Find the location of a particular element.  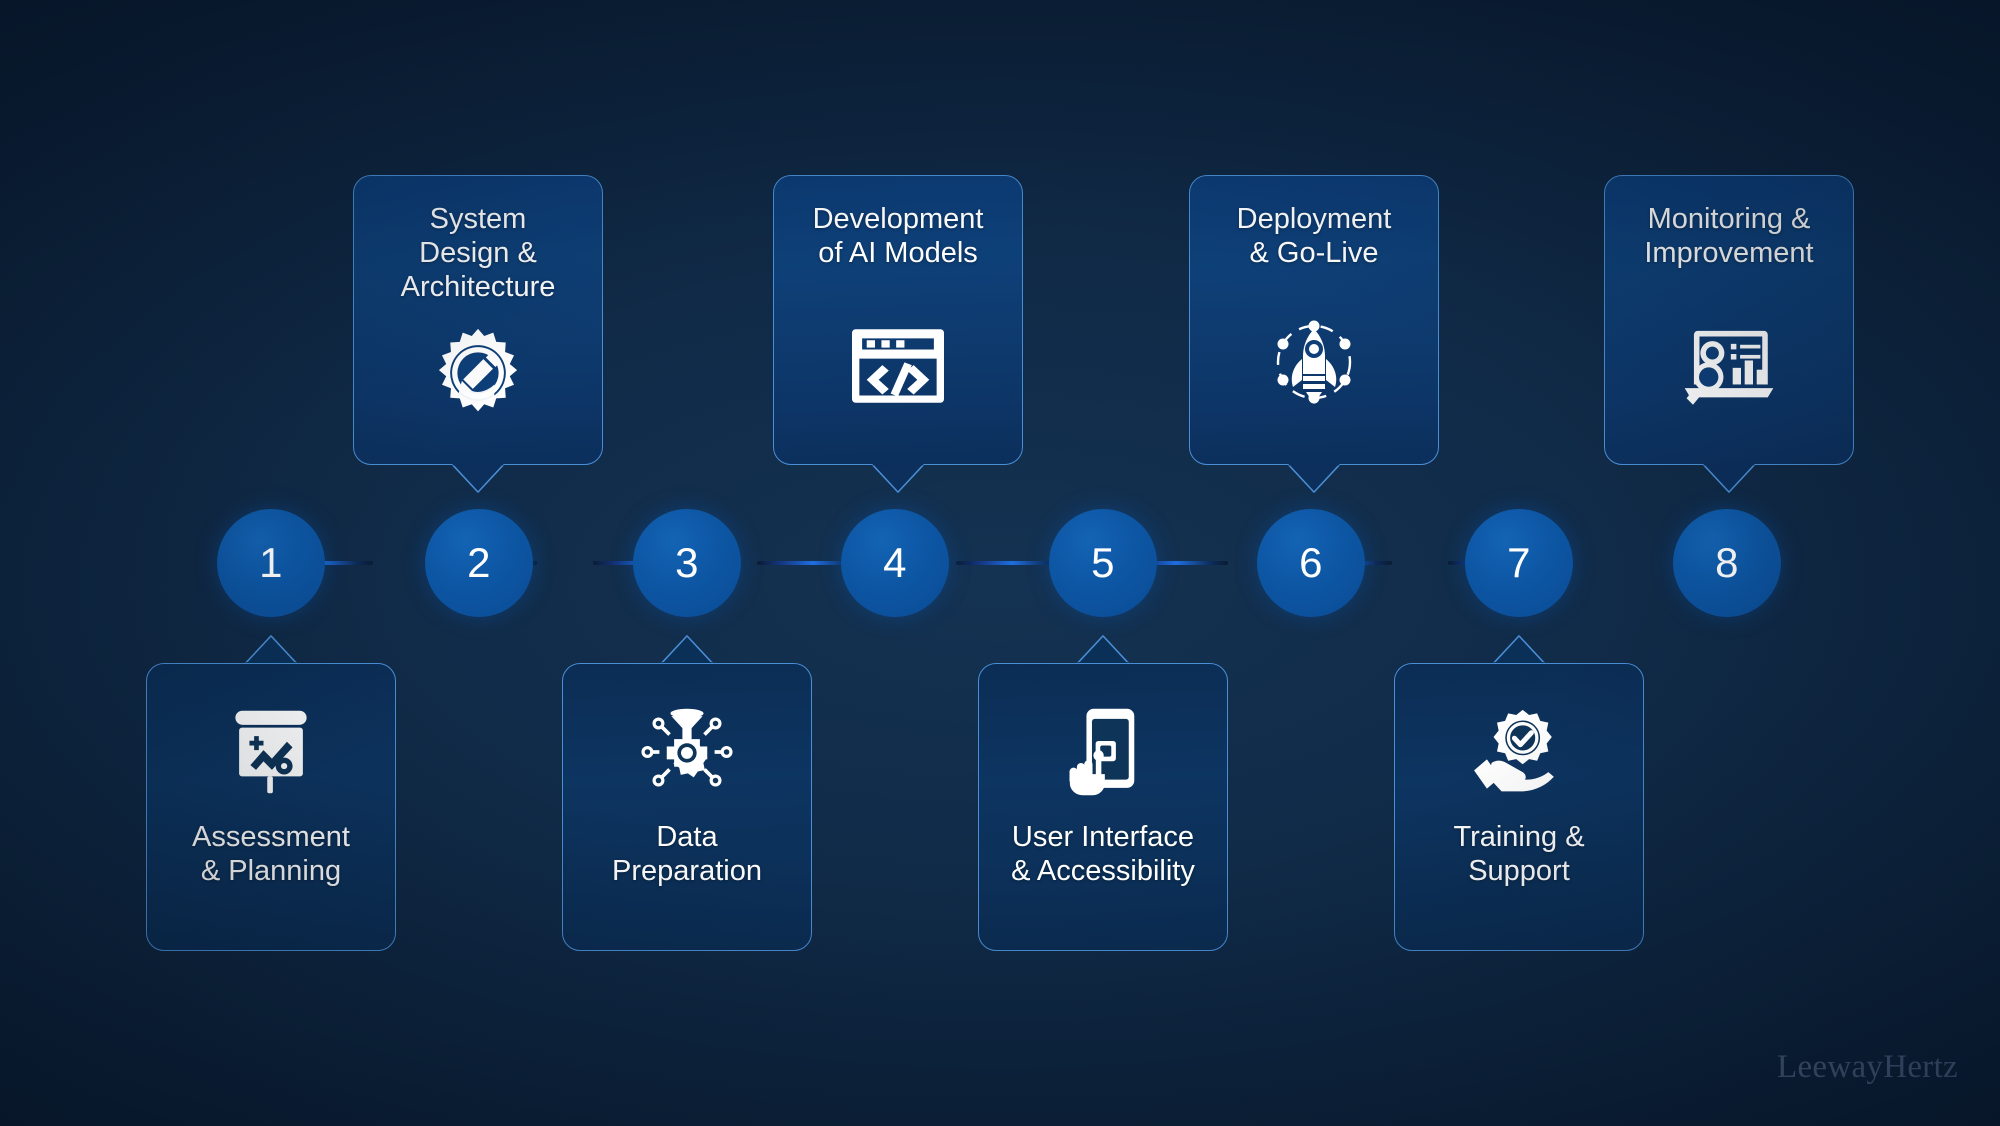

step-card-7-tail is located at coordinates (1519, 650).